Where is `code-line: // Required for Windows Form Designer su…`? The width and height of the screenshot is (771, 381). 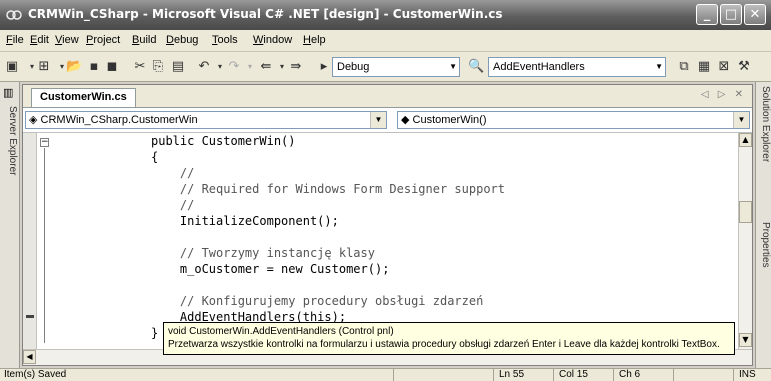
code-line: // Required for Windows Form Designer su… is located at coordinates (283, 189).